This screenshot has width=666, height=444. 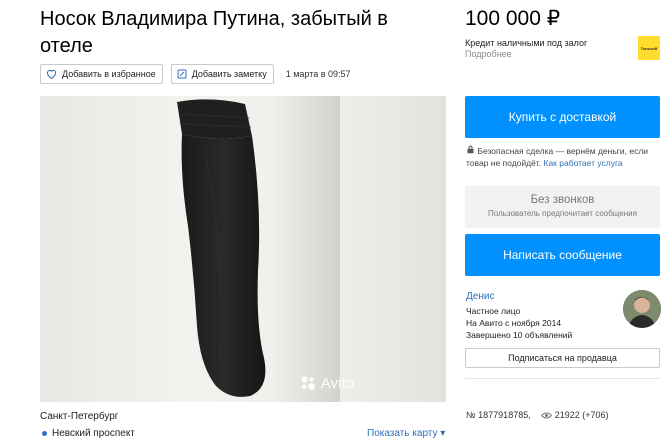 What do you see at coordinates (182, 74) in the screenshot?
I see `note-icon` at bounding box center [182, 74].